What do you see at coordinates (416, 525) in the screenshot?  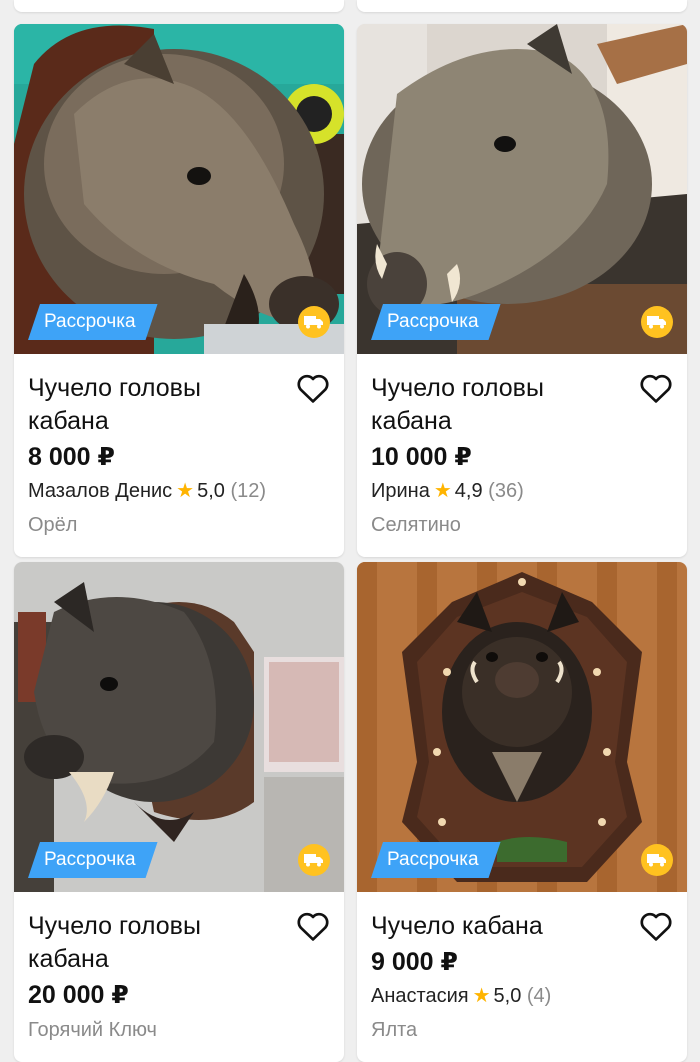 I see `listing-city: Селятино` at bounding box center [416, 525].